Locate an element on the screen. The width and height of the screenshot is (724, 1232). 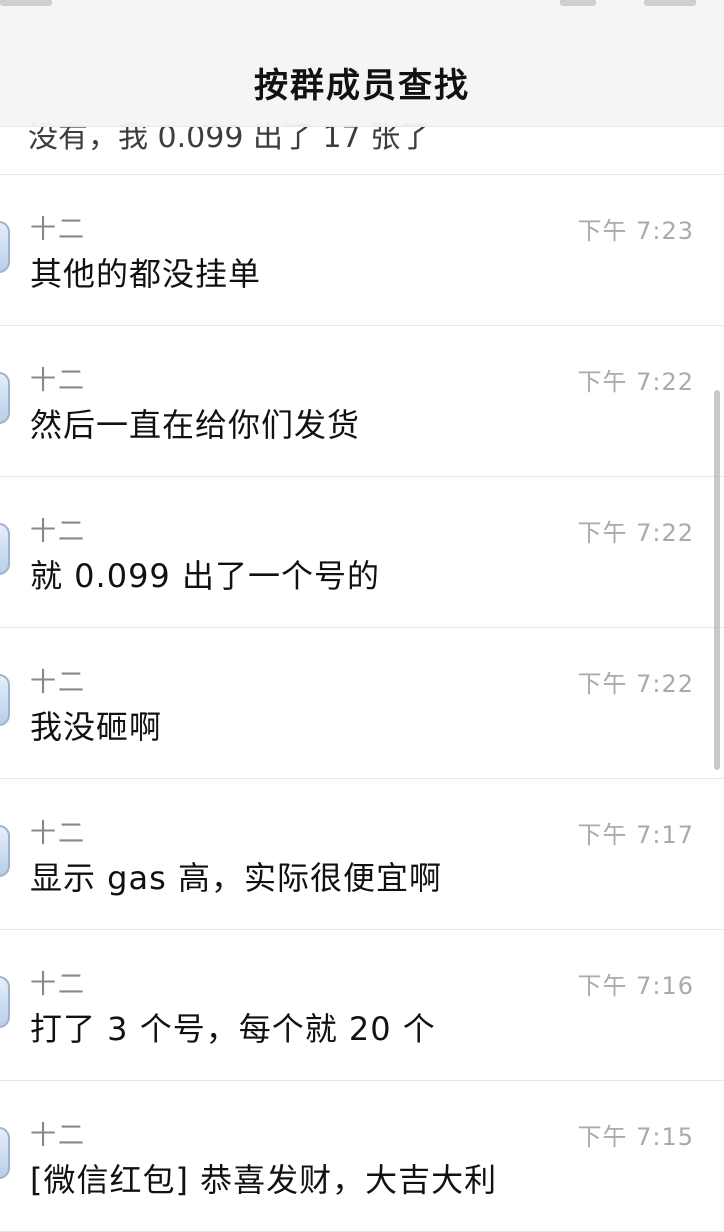
message-text: 然后一直在给你们发货 is located at coordinates (195, 425).